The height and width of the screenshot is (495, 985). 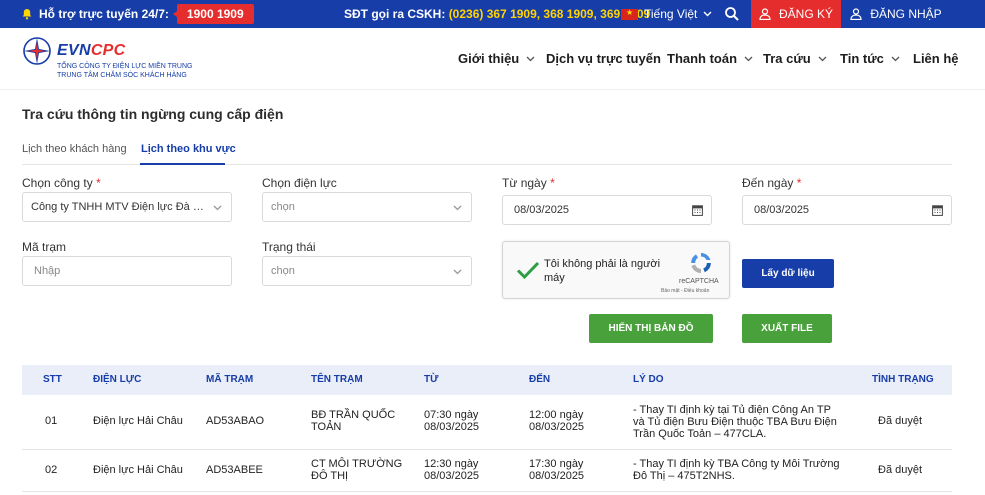 I want to click on station-label: Mã trạm, so click(x=44, y=247).